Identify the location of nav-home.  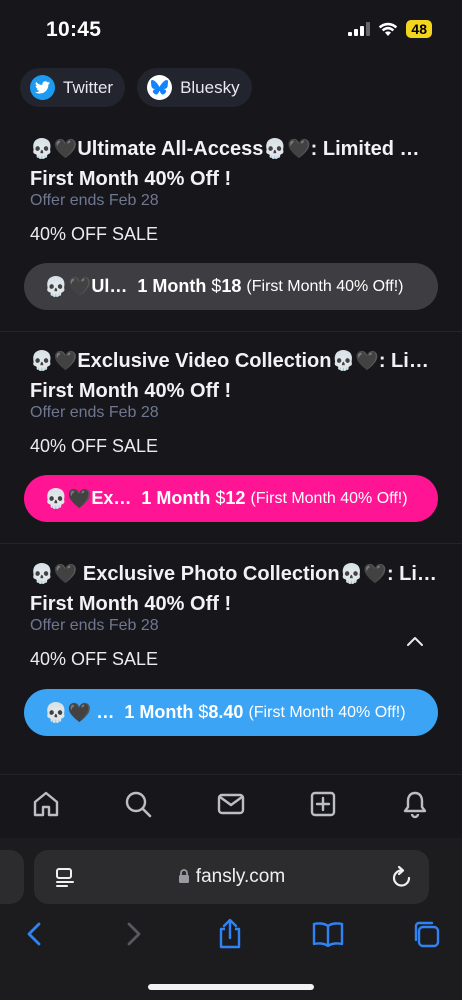
(46, 804).